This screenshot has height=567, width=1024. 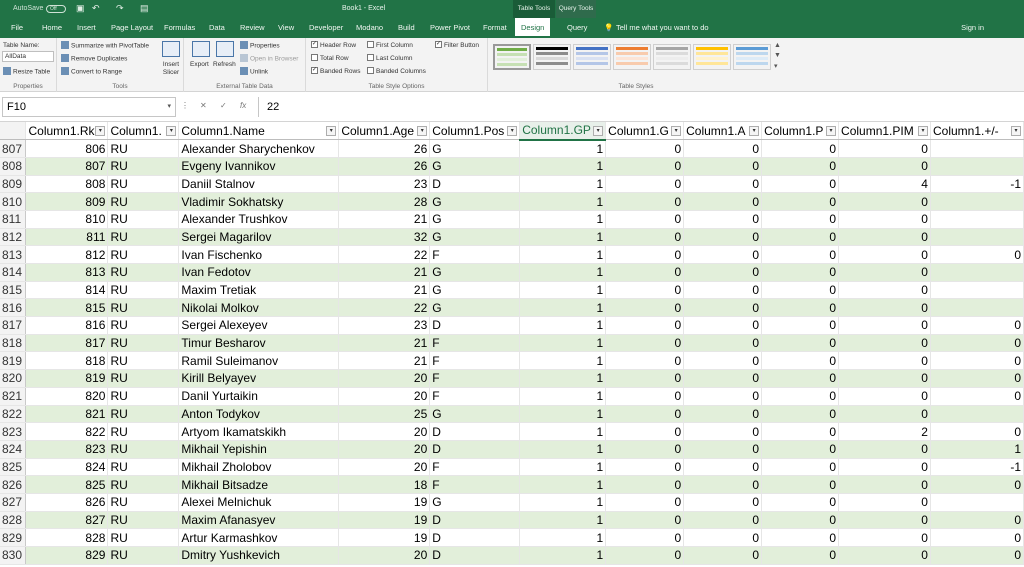 I want to click on row-header: 818, so click(x=13, y=343).